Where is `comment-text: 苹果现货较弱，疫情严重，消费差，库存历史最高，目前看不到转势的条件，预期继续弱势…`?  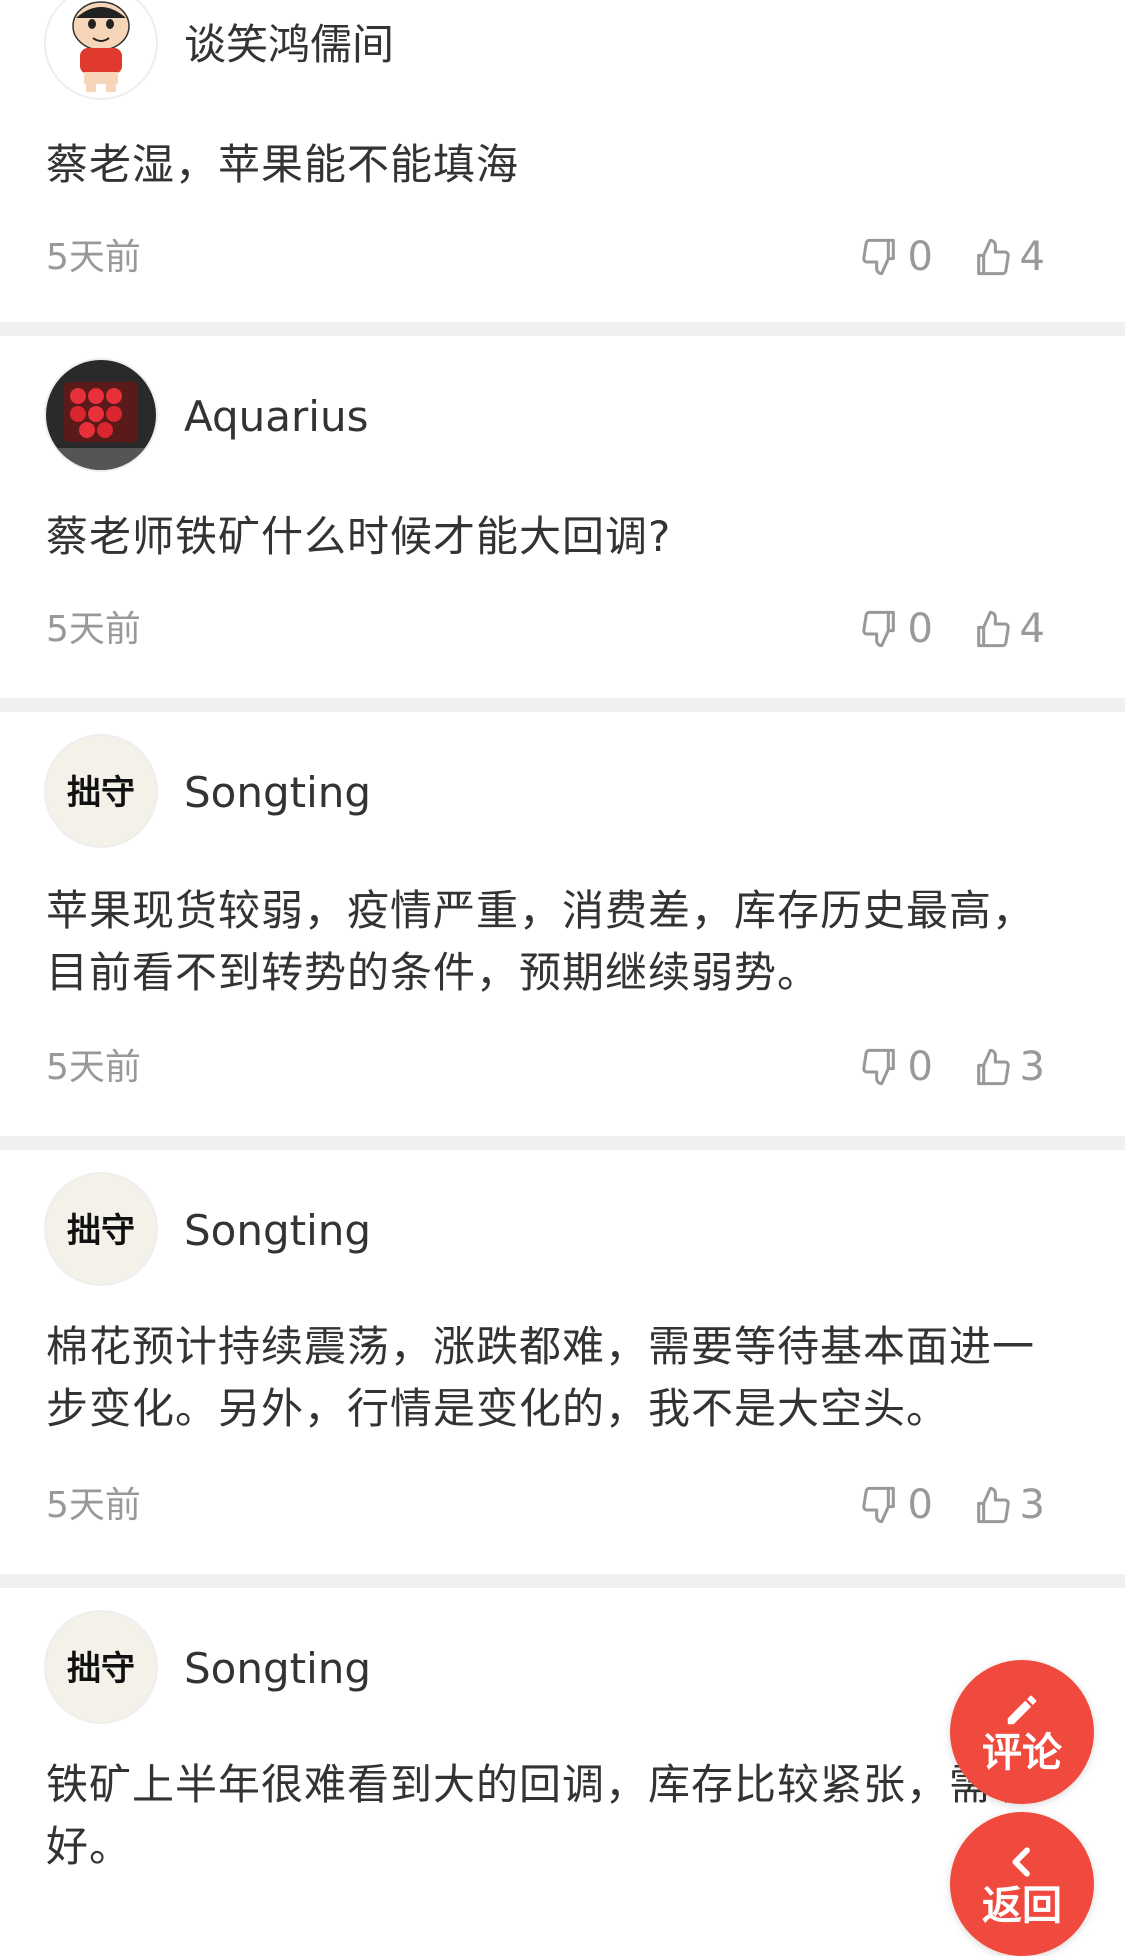
comment-text: 苹果现货较弱，疫情严重，消费差，库存历史最高，目前看不到转势的条件，预期继续弱势… is located at coordinates (541, 941).